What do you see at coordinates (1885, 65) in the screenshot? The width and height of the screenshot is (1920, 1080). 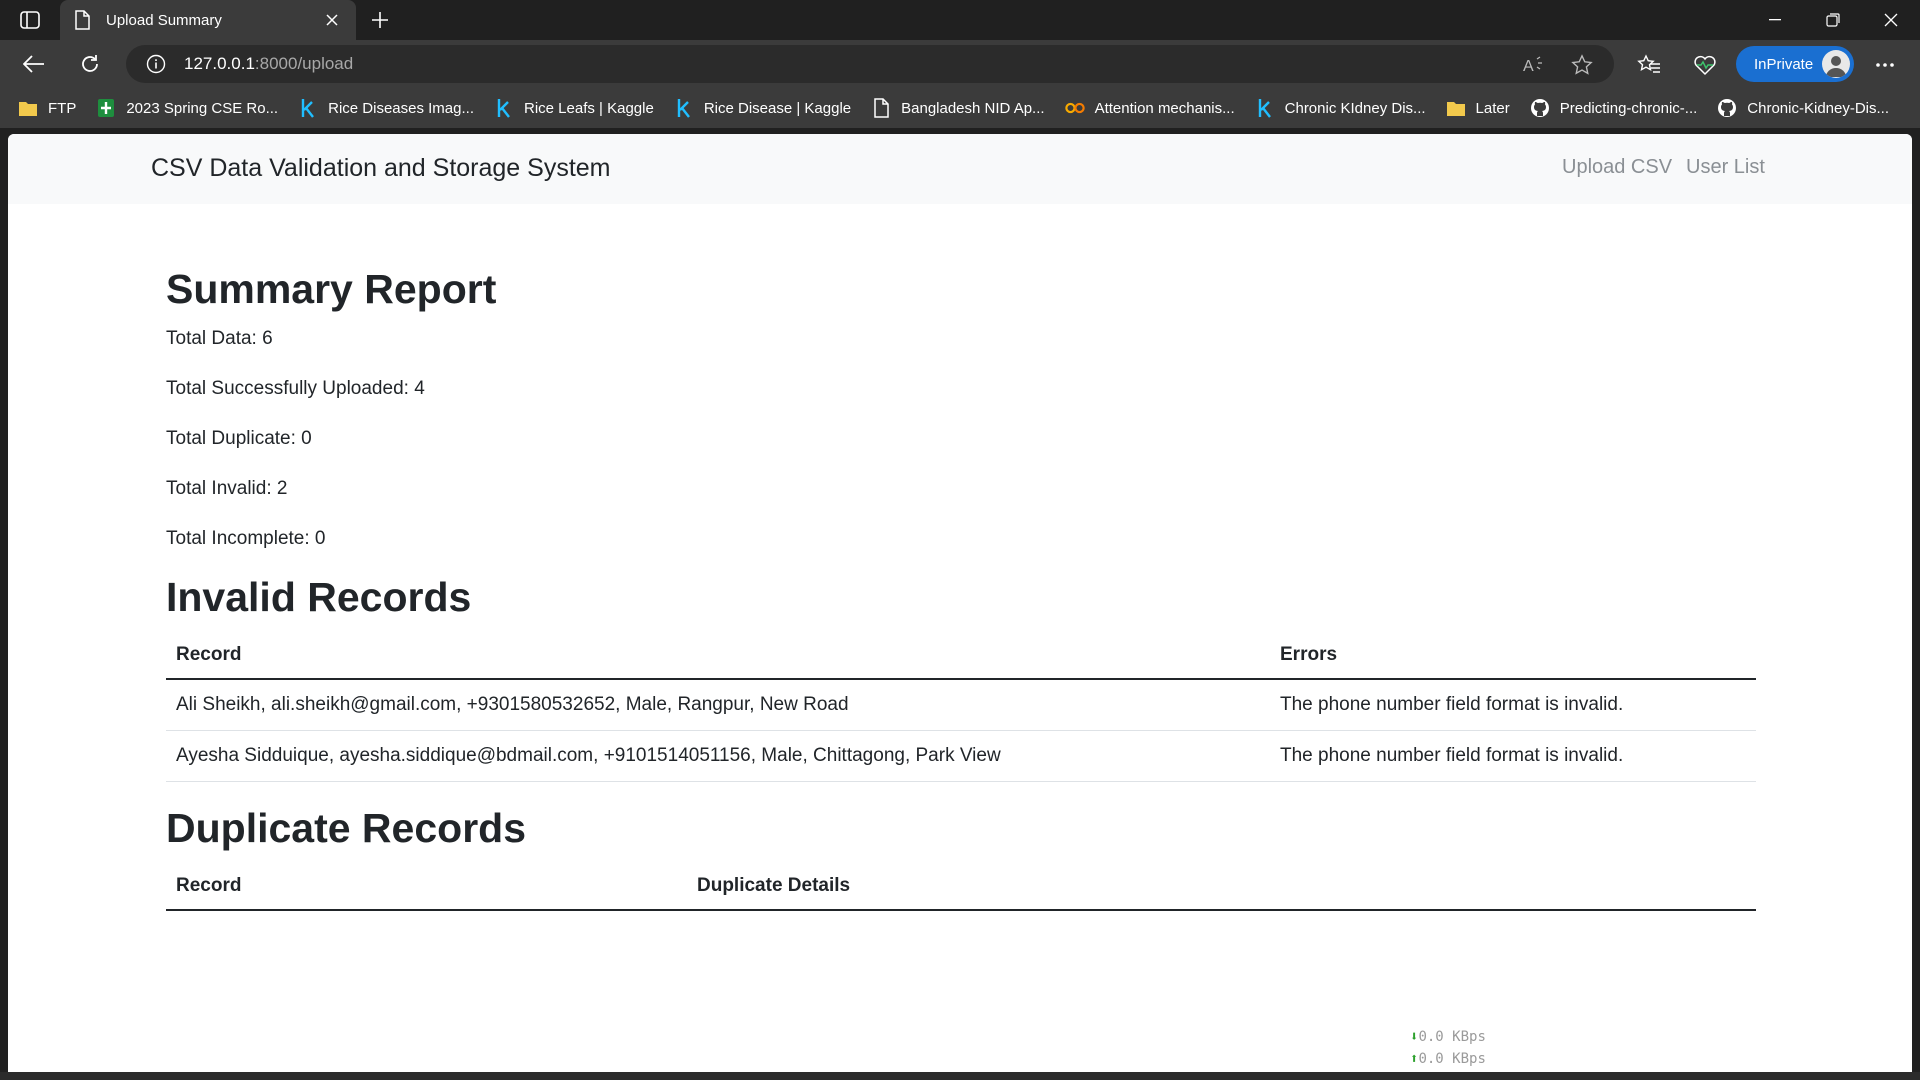 I see `more-options-icon` at bounding box center [1885, 65].